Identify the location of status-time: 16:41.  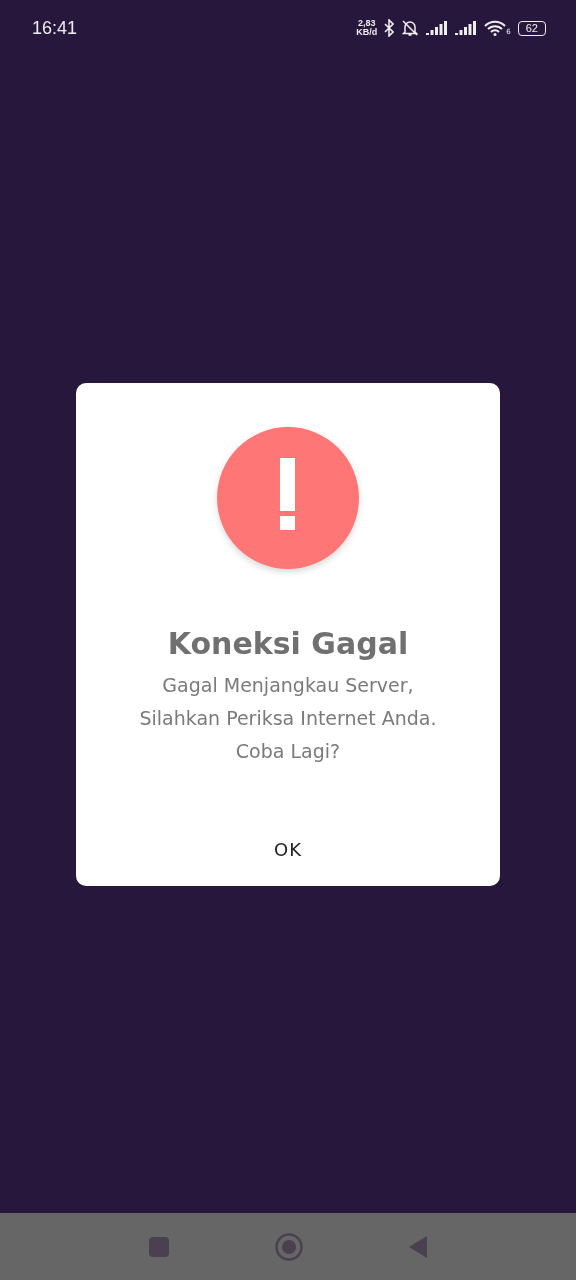
(55, 28).